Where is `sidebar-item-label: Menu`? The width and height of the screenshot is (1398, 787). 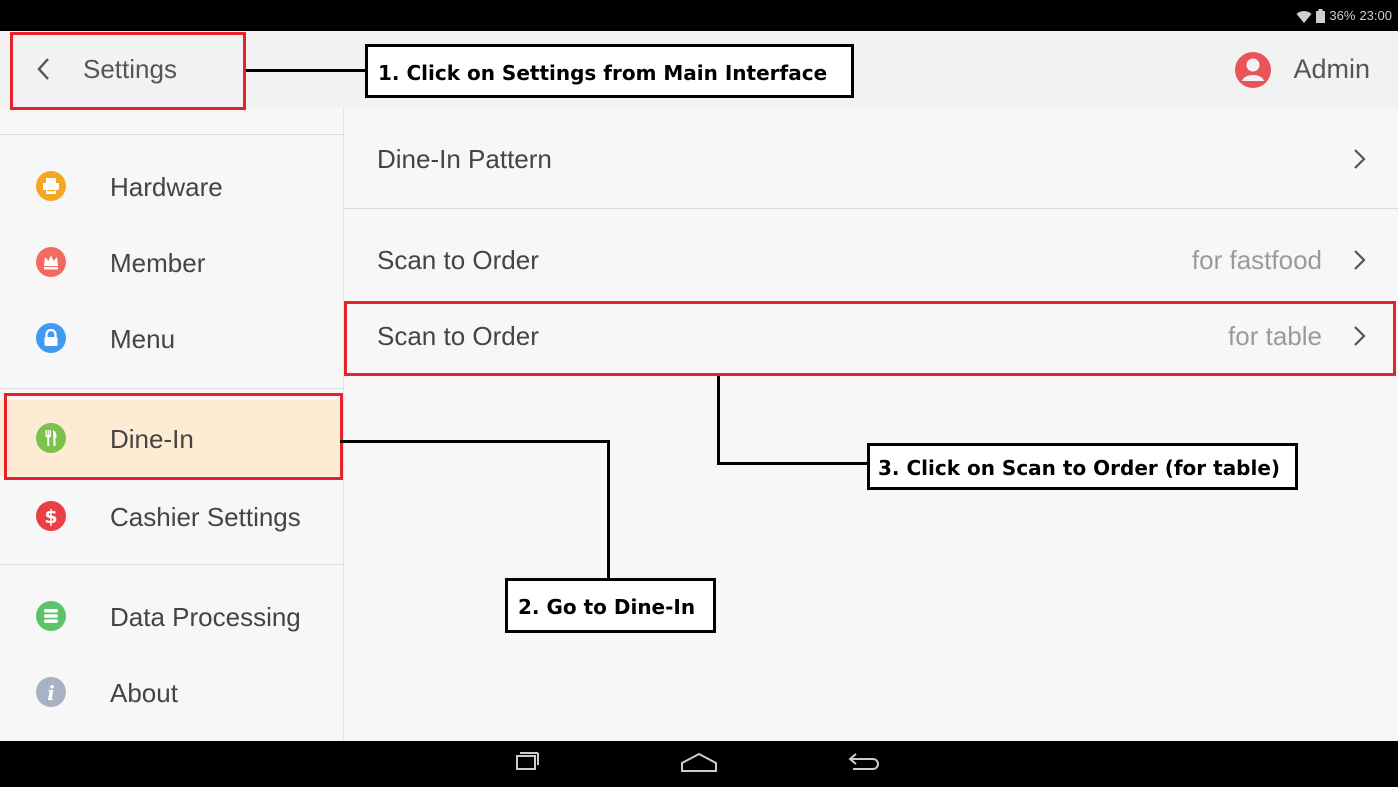
sidebar-item-label: Menu is located at coordinates (143, 339).